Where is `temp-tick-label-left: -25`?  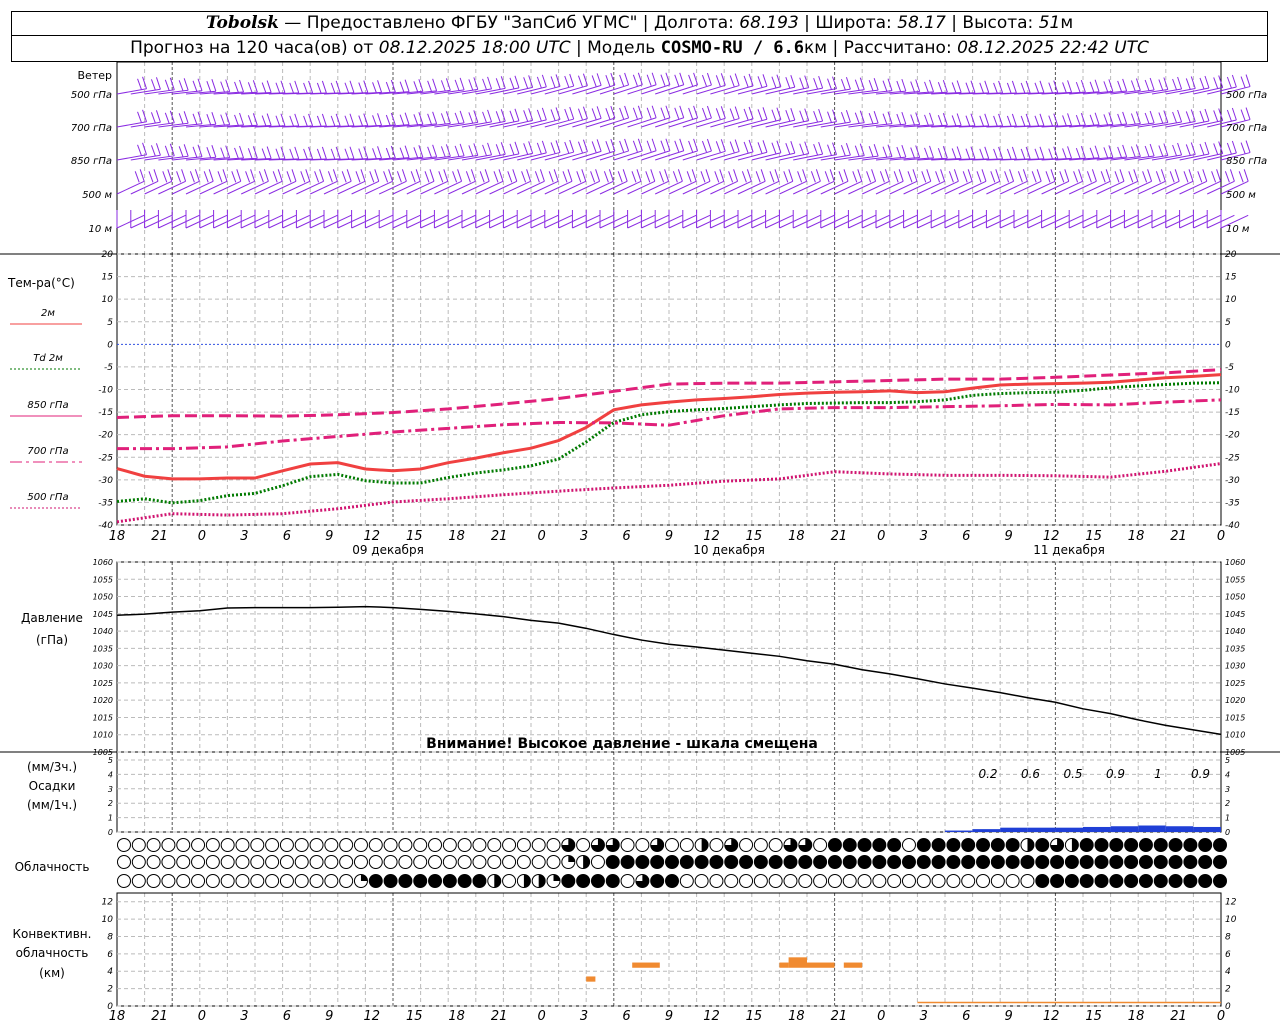
temp-tick-label-left: -25 is located at coordinates (105, 458).